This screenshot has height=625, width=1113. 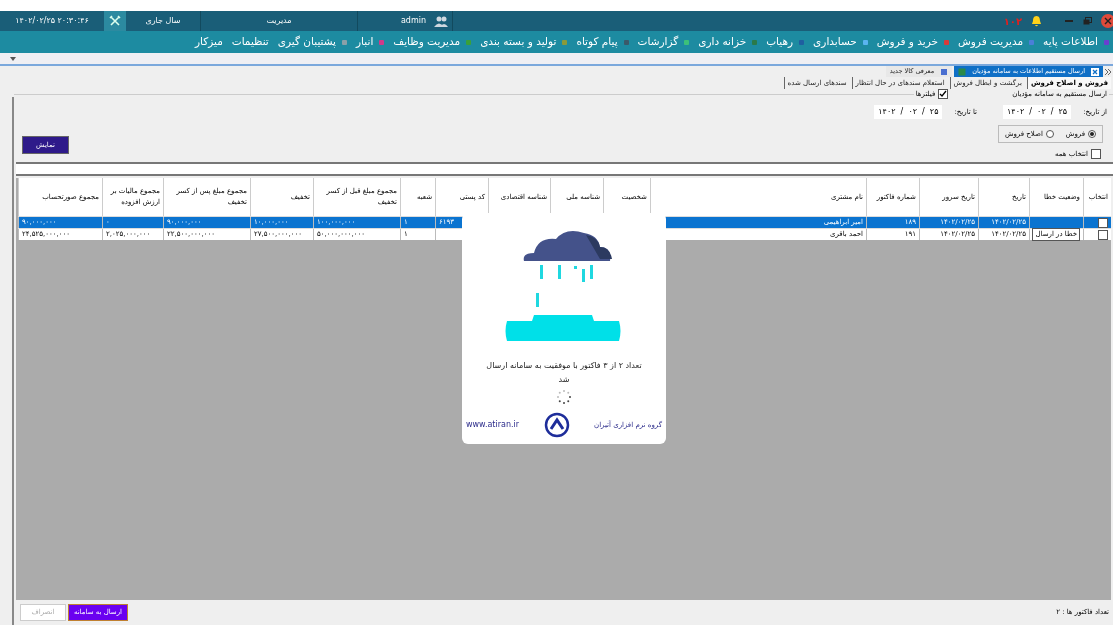 What do you see at coordinates (658, 42) in the screenshot?
I see `menu-item: گزارشات` at bounding box center [658, 42].